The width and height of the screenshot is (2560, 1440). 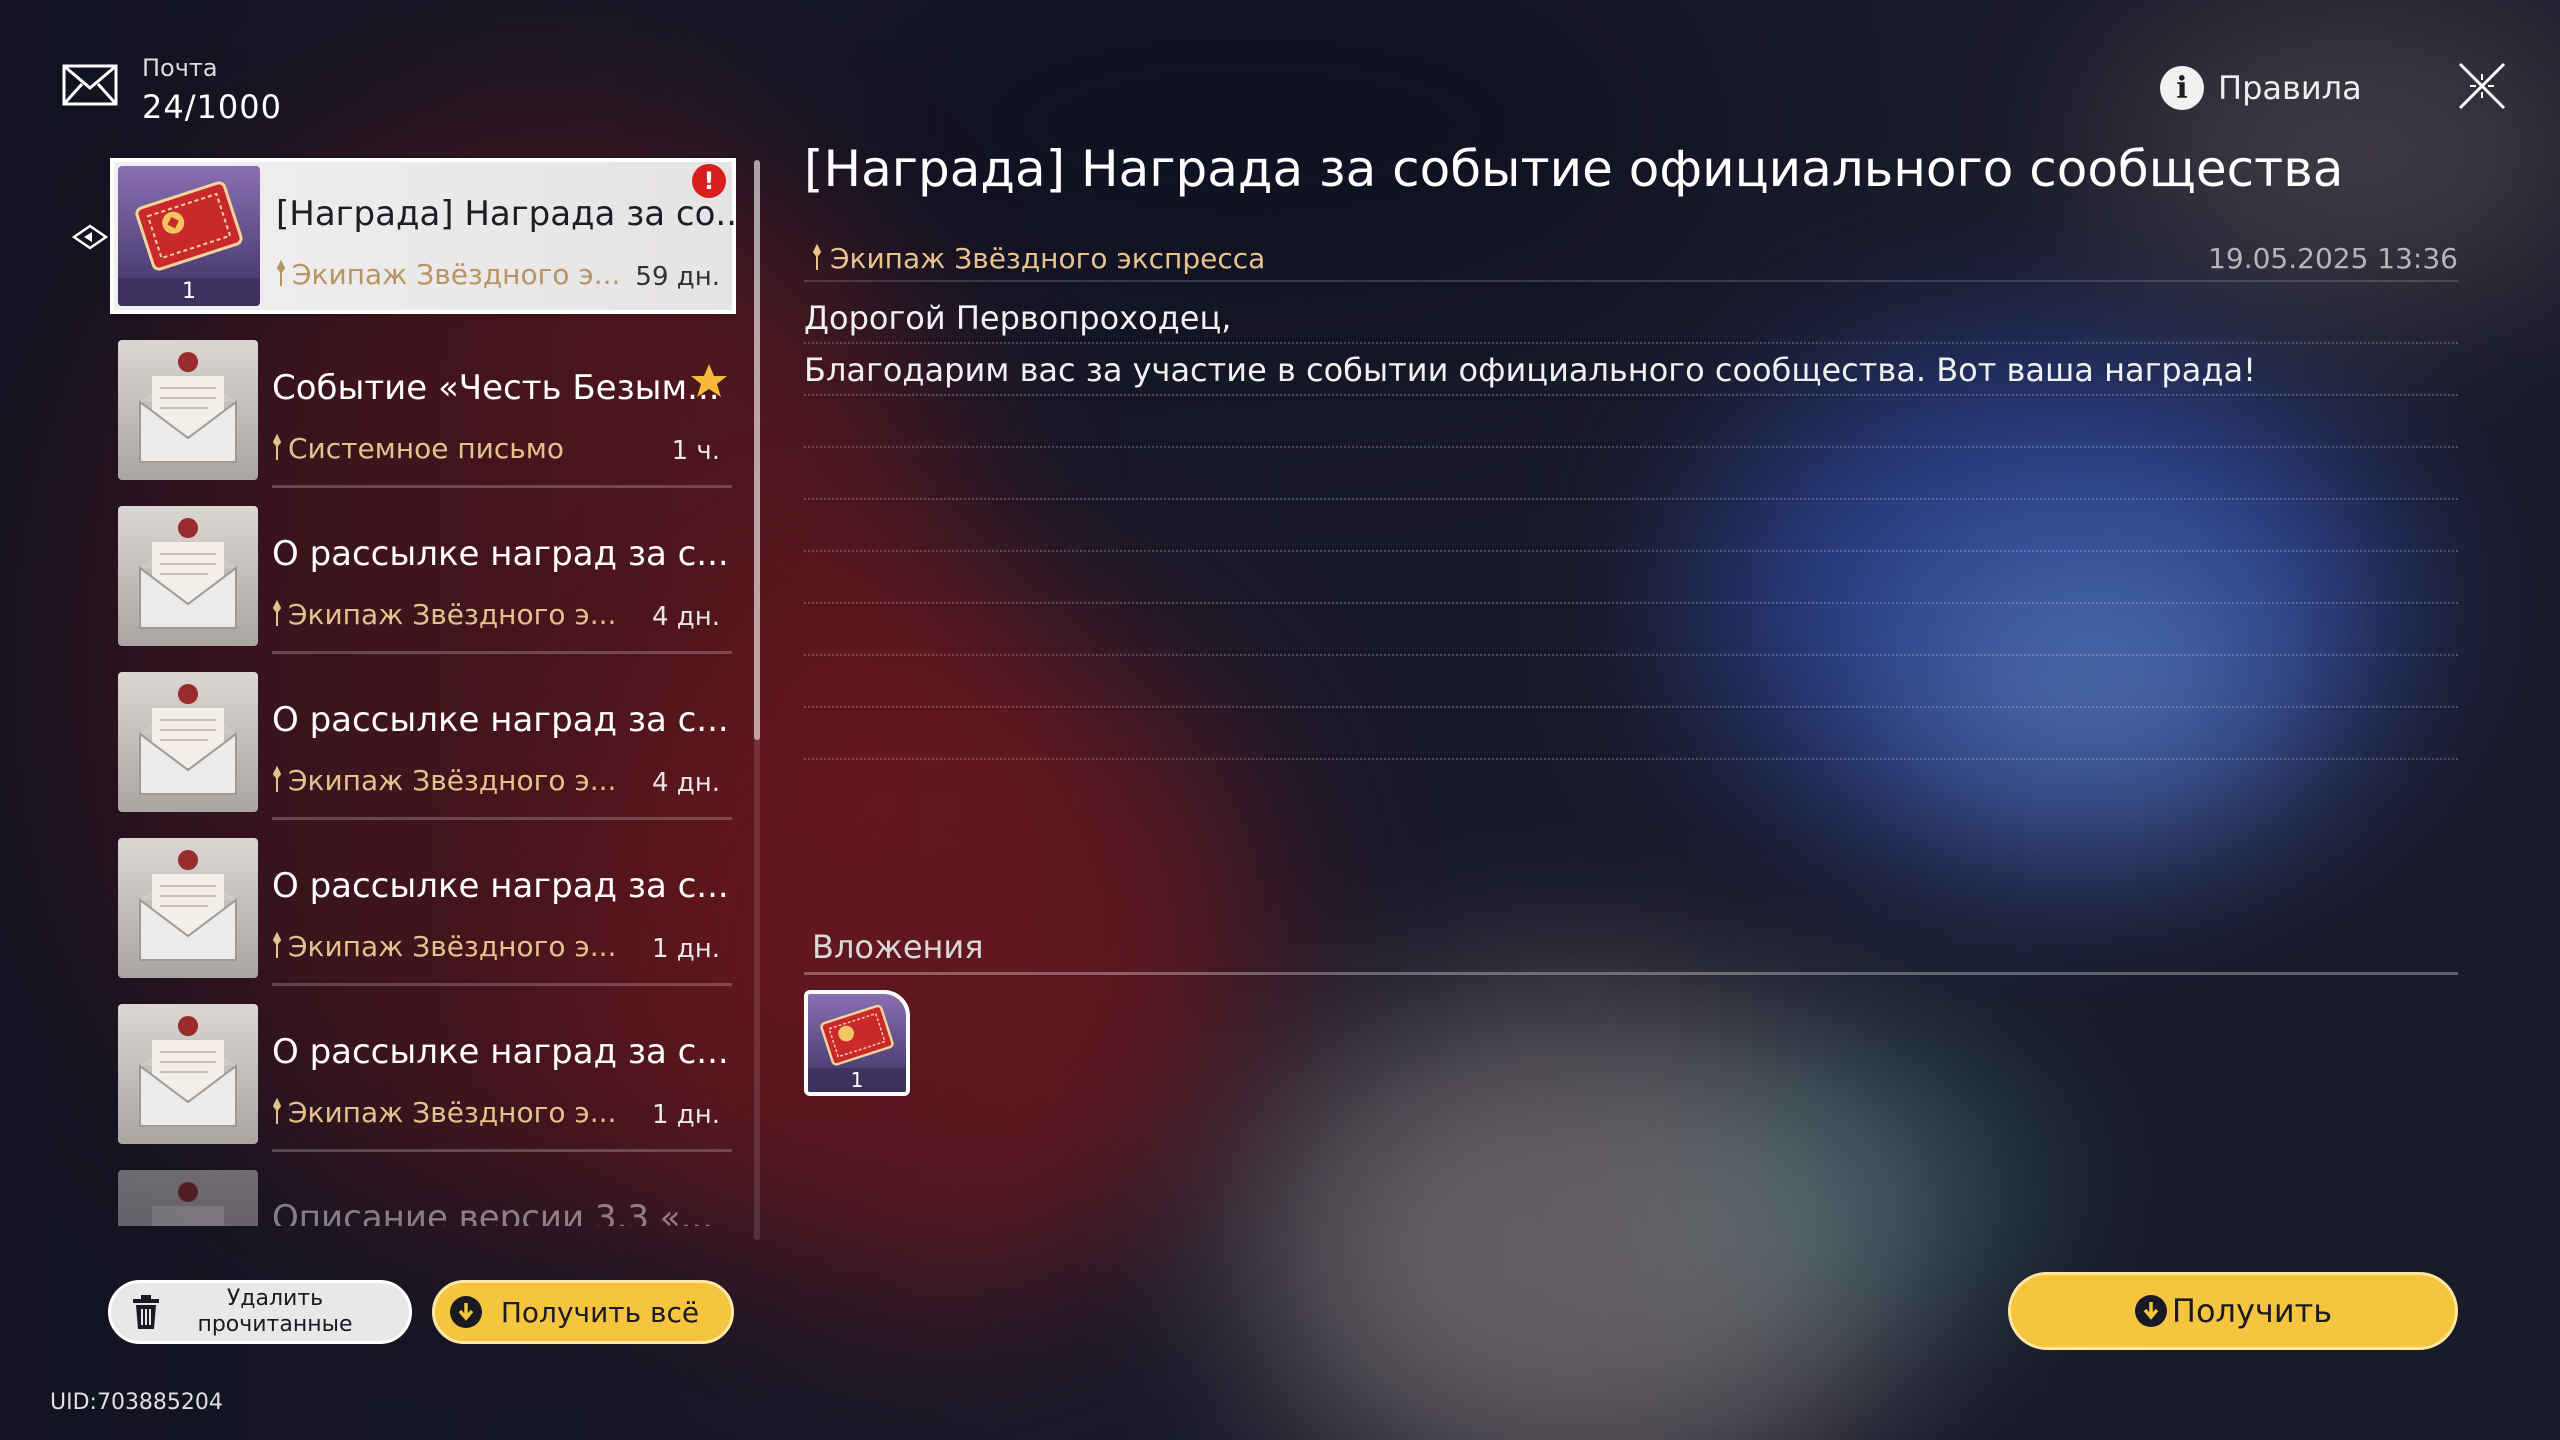 I want to click on scroll-thumb, so click(x=757, y=450).